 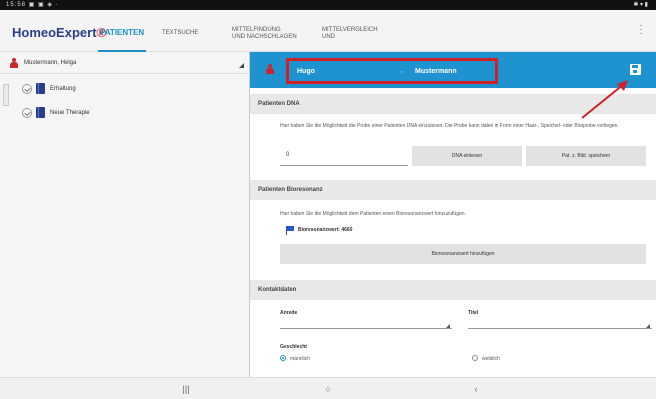 I want to click on contact-section-header: Kontaktdaten, so click(x=453, y=290).